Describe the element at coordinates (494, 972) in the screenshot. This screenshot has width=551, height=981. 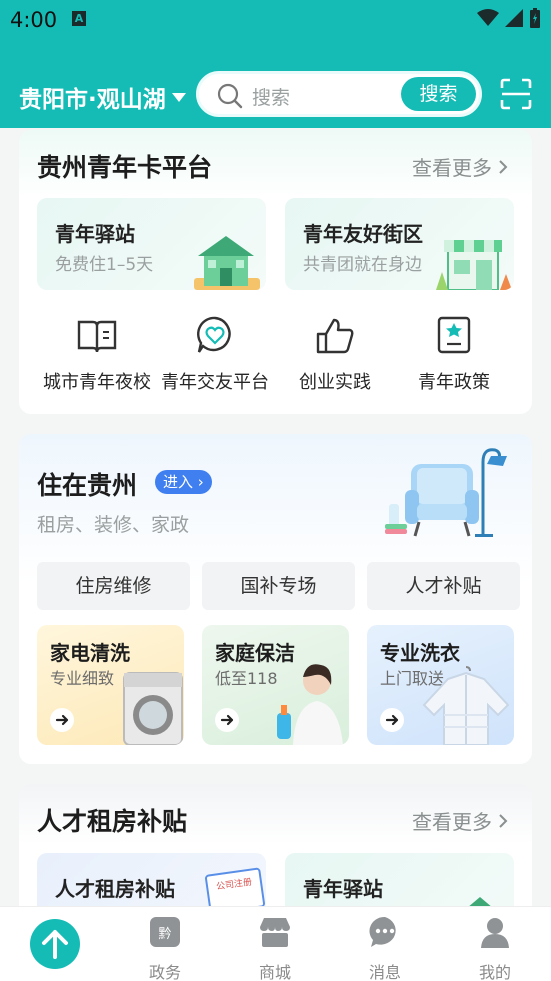
I see `tab-label: 我的` at that location.